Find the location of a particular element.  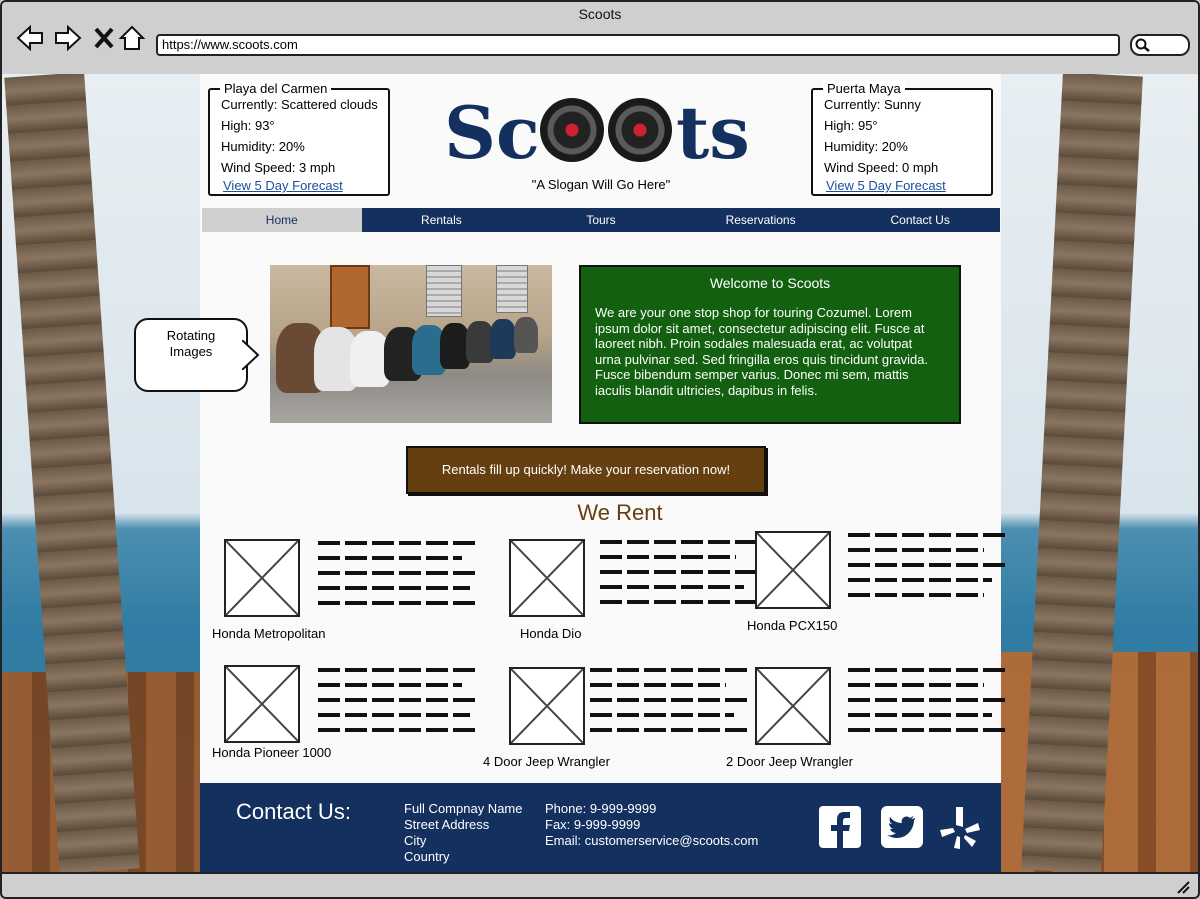

forward-icon is located at coordinates (68, 38).